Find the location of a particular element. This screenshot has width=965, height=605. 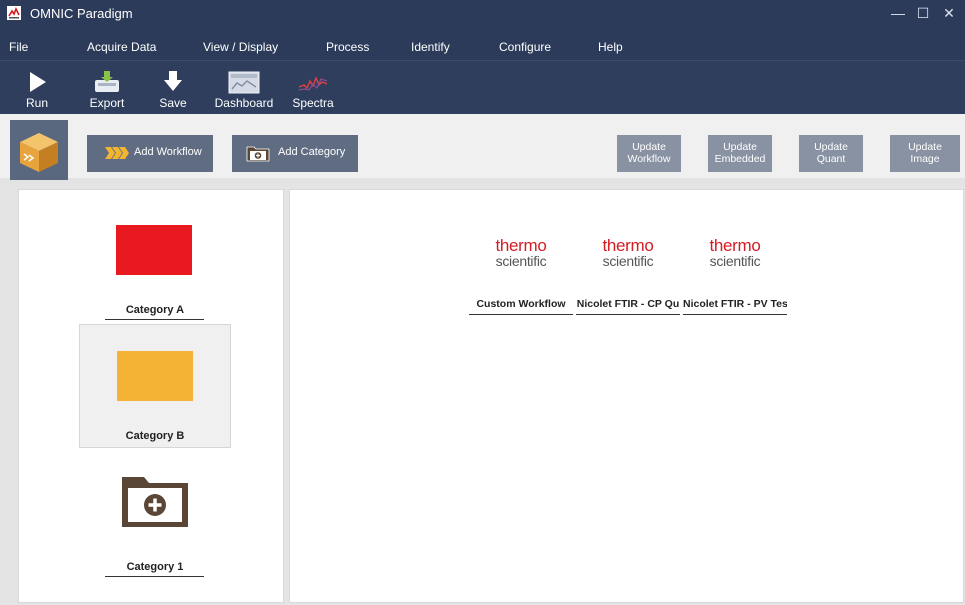

menu-acquire-data: Acquire Data is located at coordinates (121, 47).